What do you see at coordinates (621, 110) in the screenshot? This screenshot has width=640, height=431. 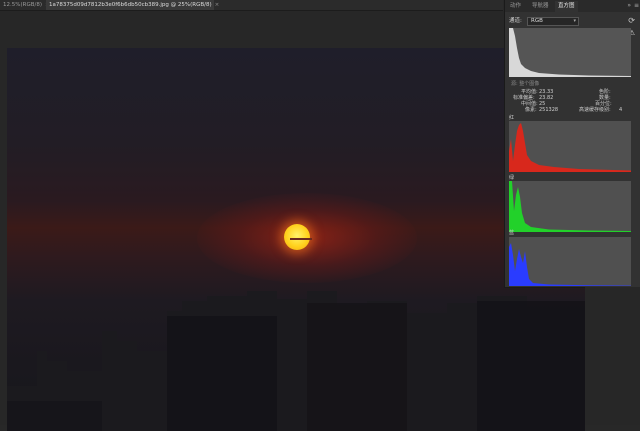 I see `cache-level-value: 4` at bounding box center [621, 110].